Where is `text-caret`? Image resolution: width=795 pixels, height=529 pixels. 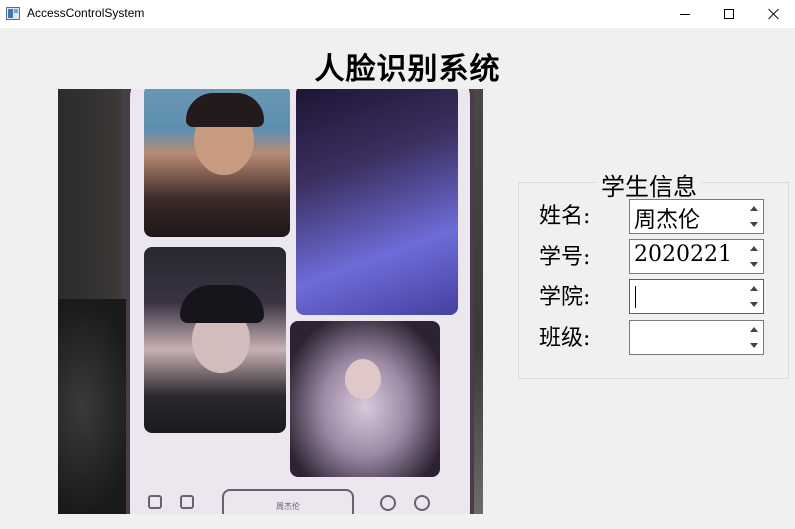 text-caret is located at coordinates (635, 297).